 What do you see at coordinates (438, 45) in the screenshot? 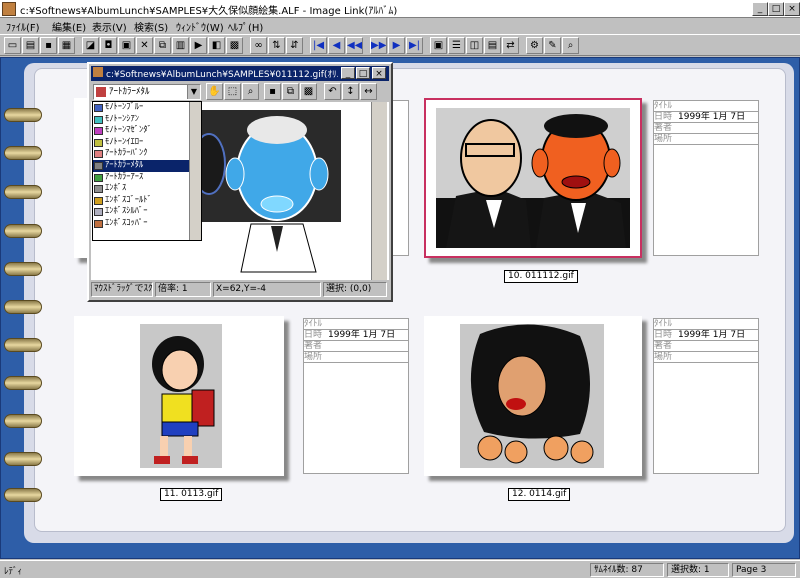
I see `view-large-icon: ▣` at bounding box center [438, 45].